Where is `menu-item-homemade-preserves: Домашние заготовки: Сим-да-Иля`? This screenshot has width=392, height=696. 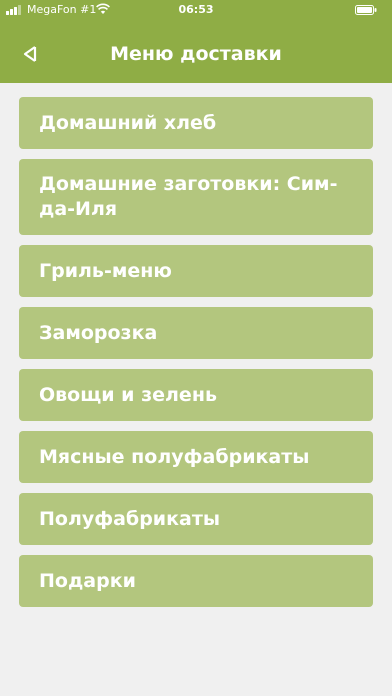
menu-item-homemade-preserves: Домашние заготовки: Сим-да-Иля is located at coordinates (196, 197).